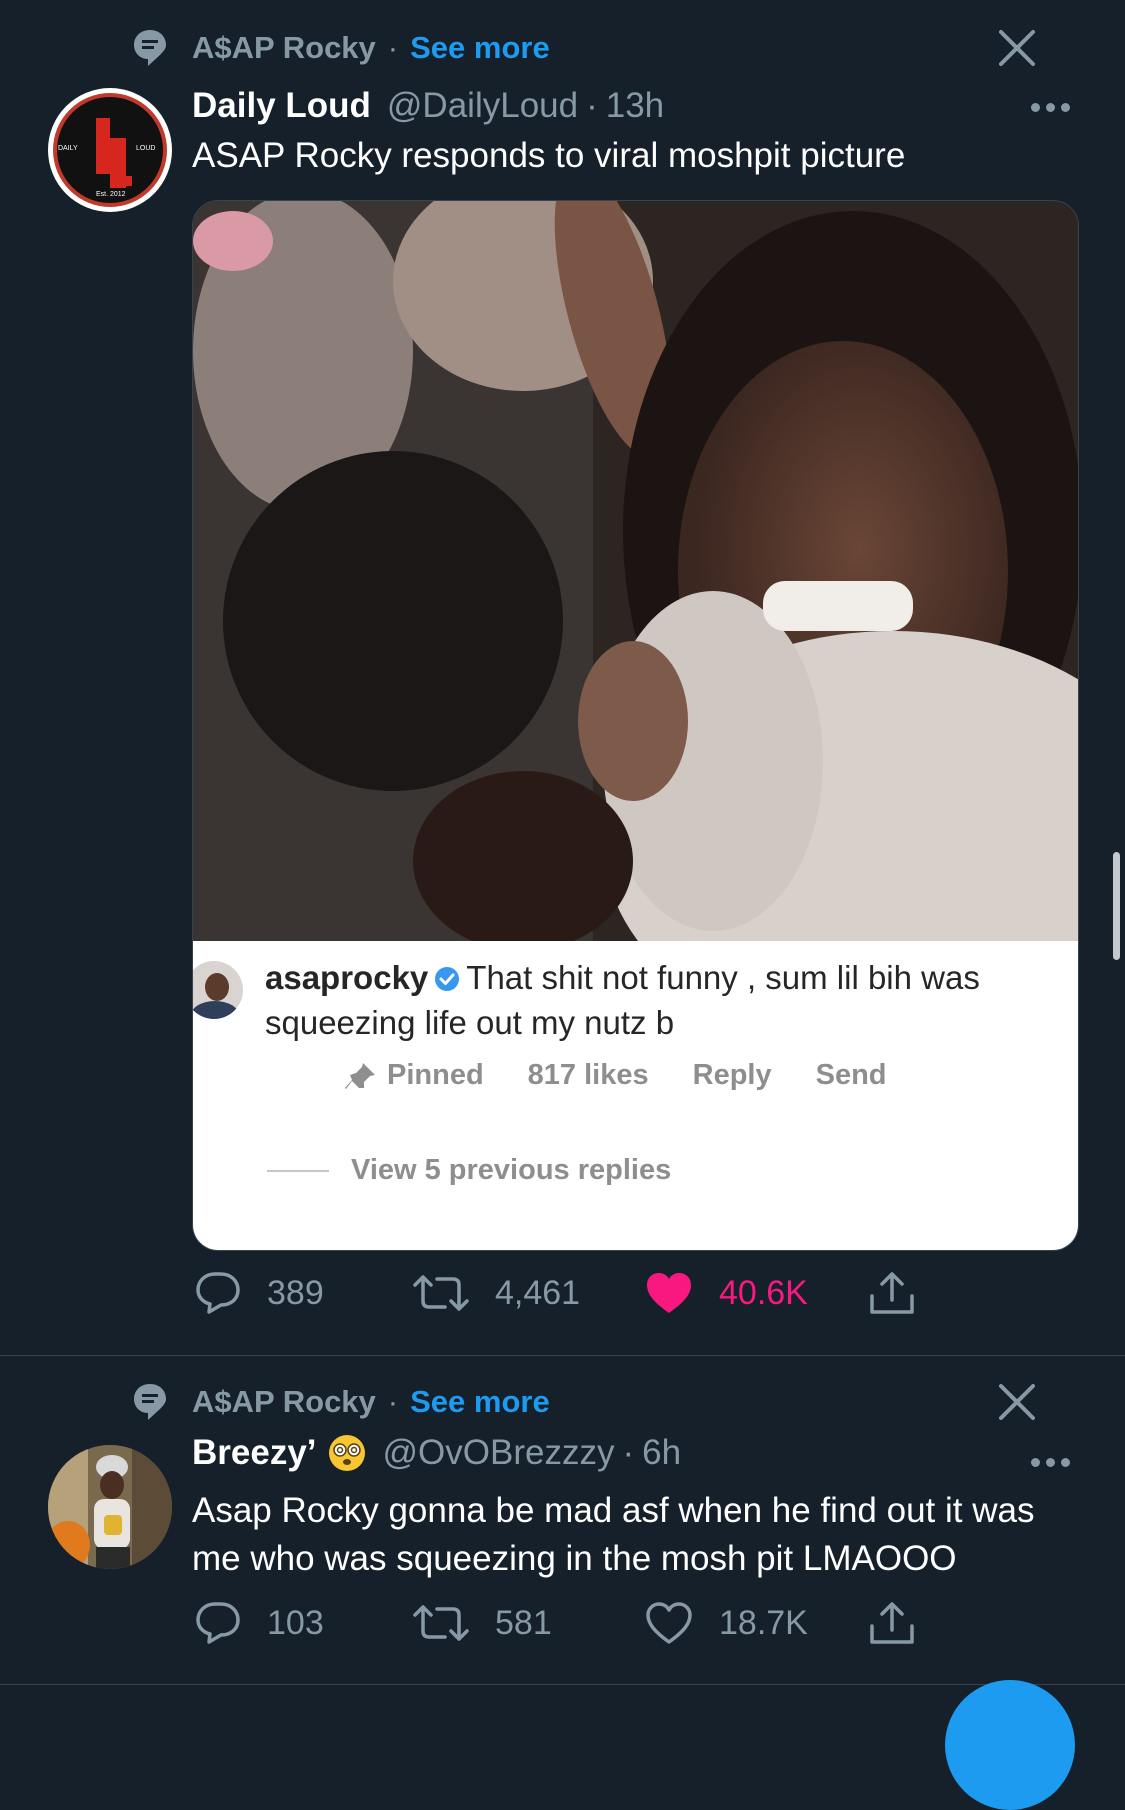 The height and width of the screenshot is (1810, 1125). What do you see at coordinates (588, 1075) in the screenshot?
I see `comment-likes: 817 likes` at bounding box center [588, 1075].